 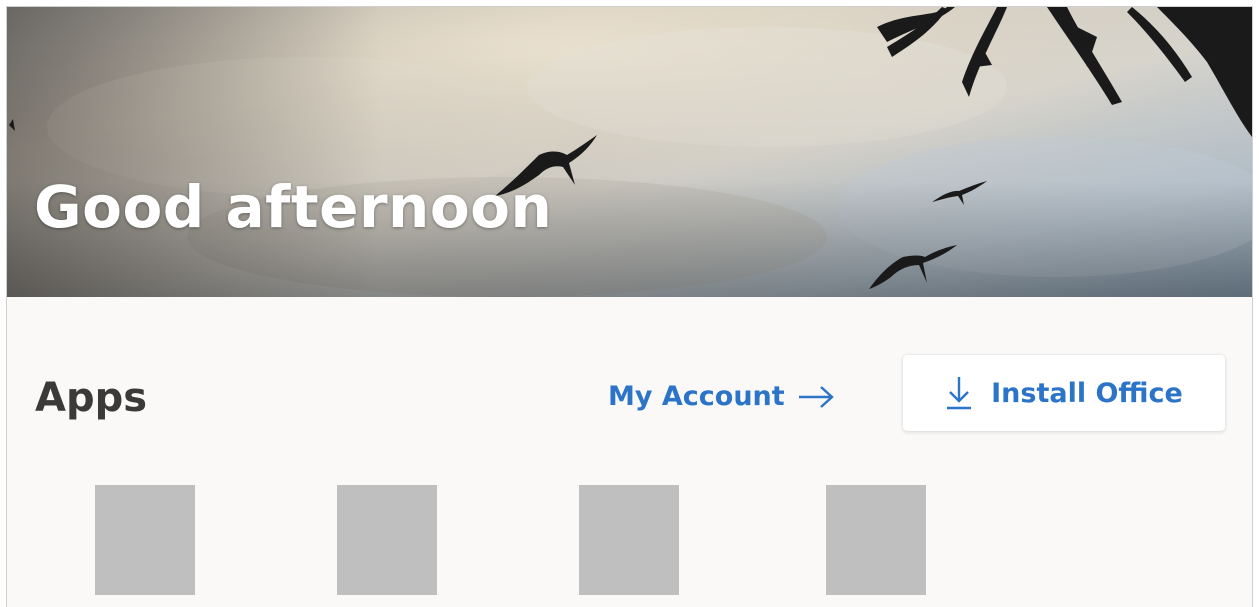 What do you see at coordinates (1087, 393) in the screenshot?
I see `install-office-label: Install Office` at bounding box center [1087, 393].